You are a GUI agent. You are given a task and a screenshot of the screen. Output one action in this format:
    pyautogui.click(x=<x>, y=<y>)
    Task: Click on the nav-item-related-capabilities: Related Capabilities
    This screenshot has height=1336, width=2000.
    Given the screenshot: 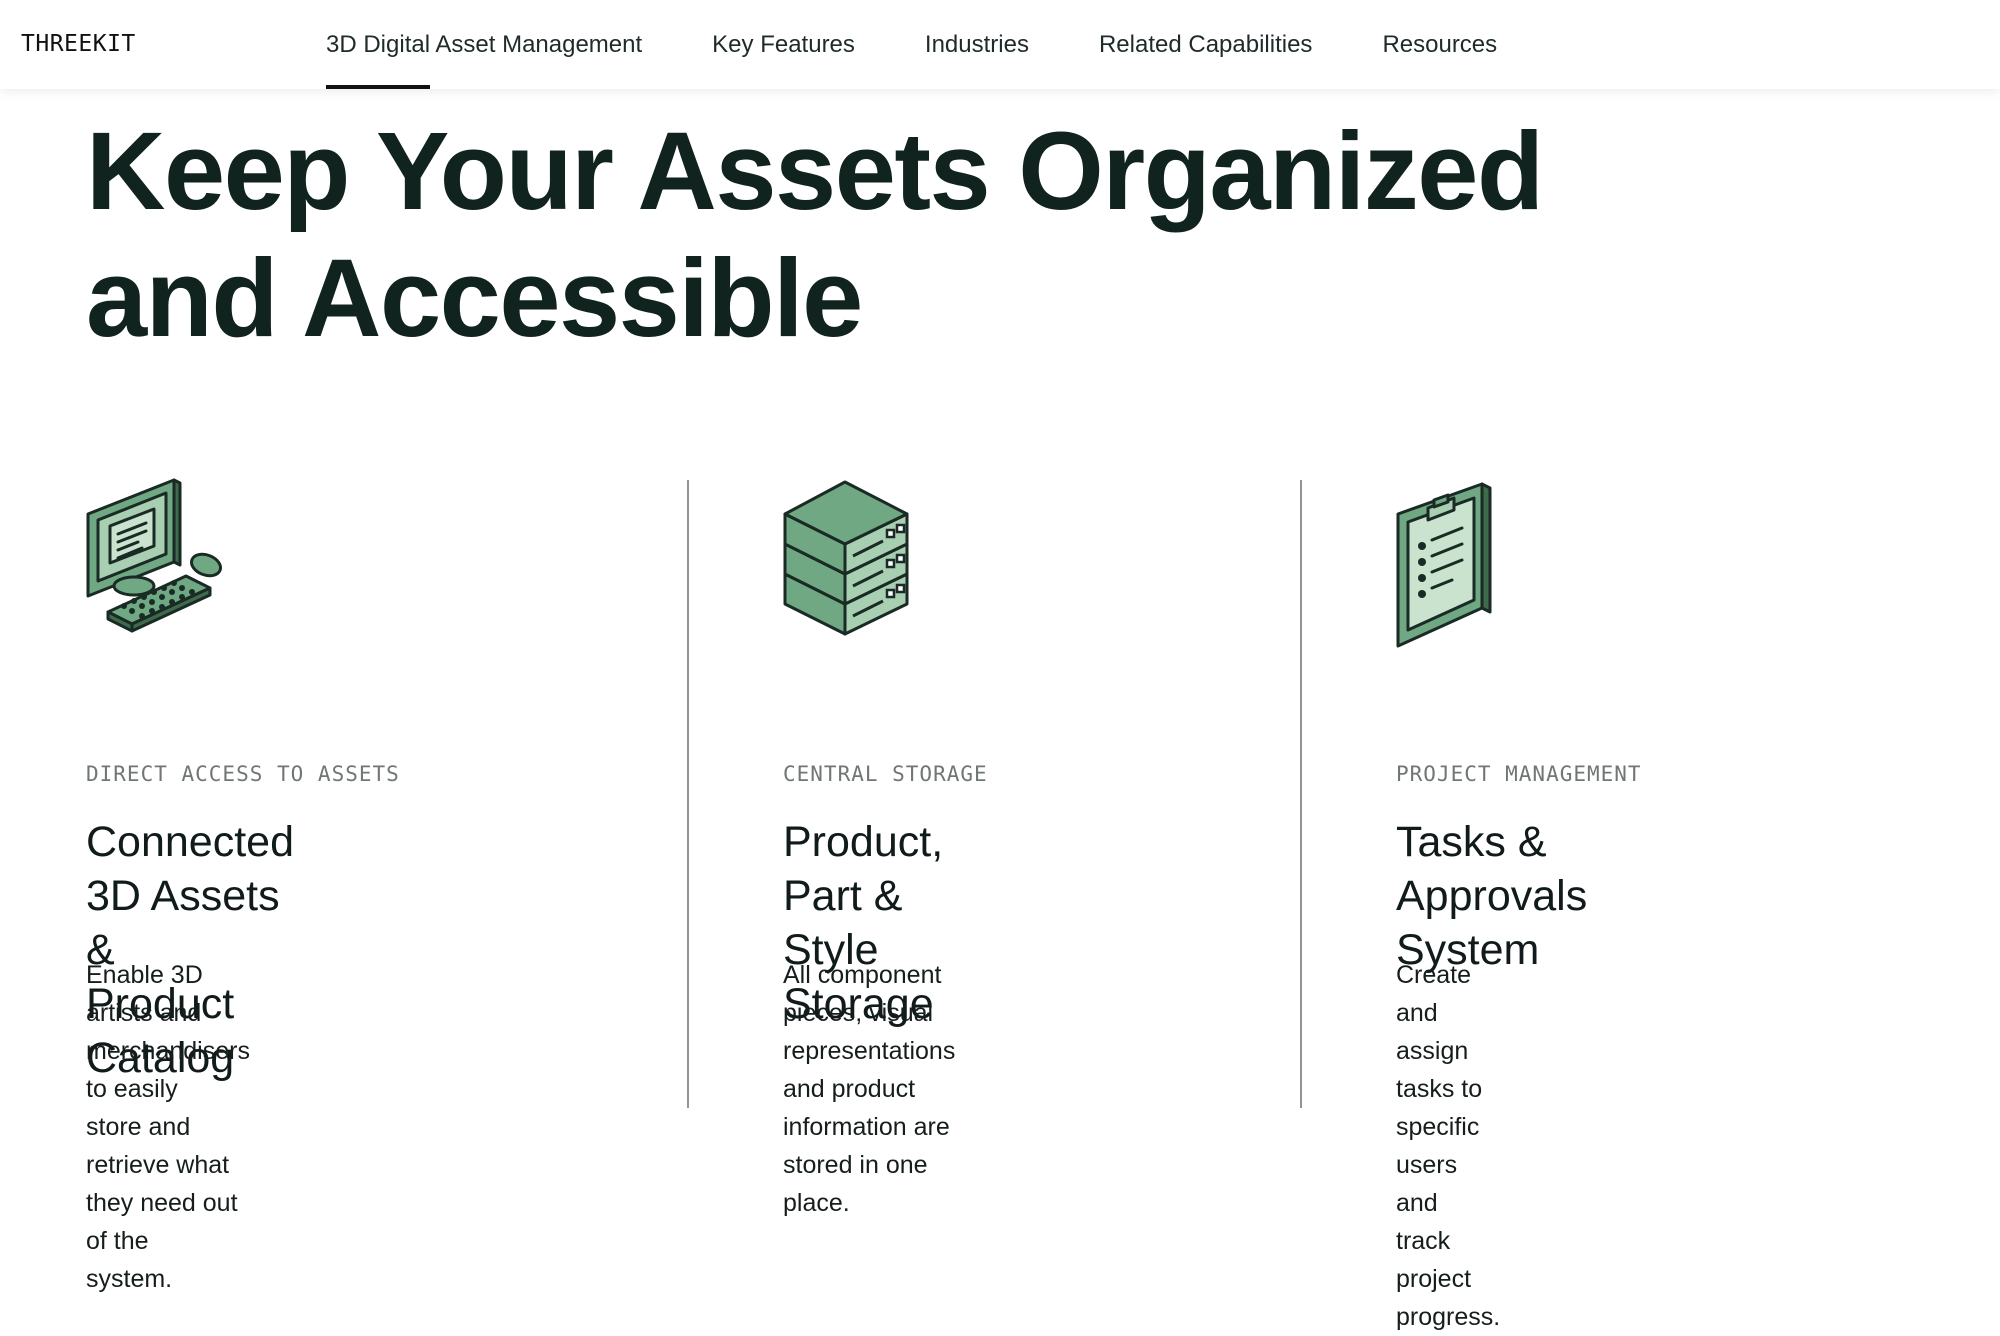 What is the action you would take?
    pyautogui.click(x=1205, y=44)
    